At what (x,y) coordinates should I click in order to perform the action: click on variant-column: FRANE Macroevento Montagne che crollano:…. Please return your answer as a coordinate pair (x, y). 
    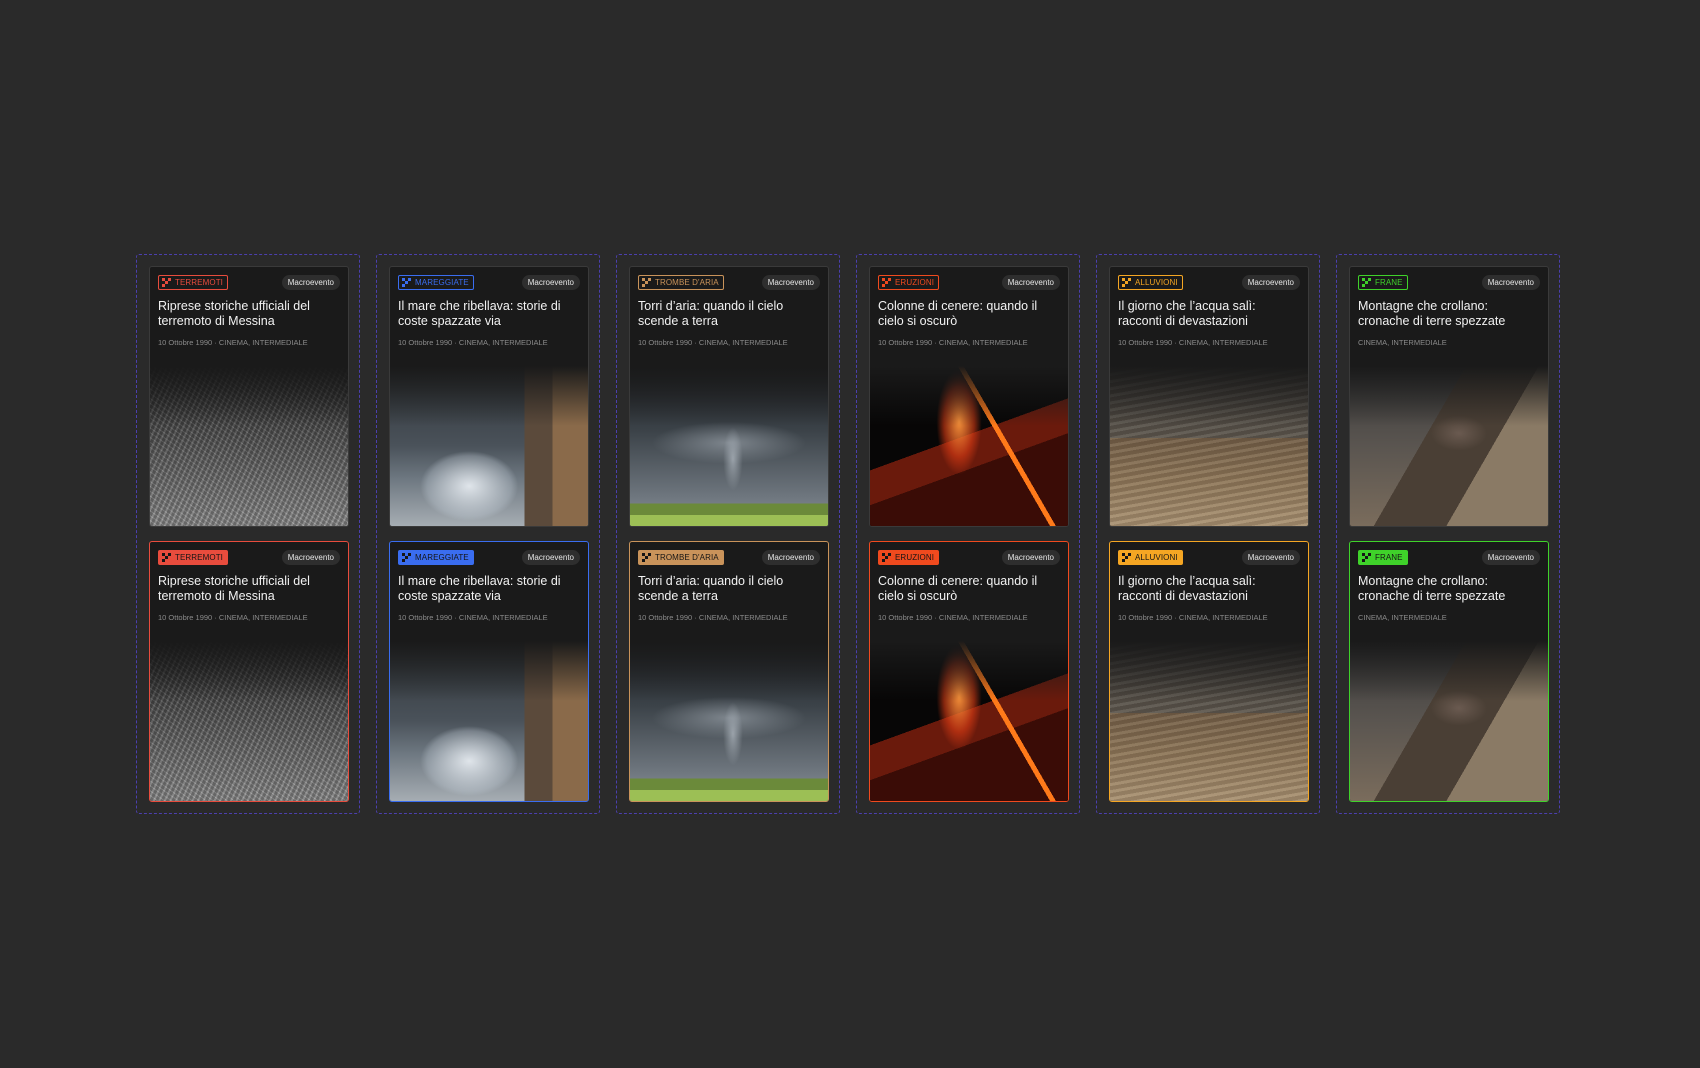
    Looking at the image, I should click on (1448, 534).